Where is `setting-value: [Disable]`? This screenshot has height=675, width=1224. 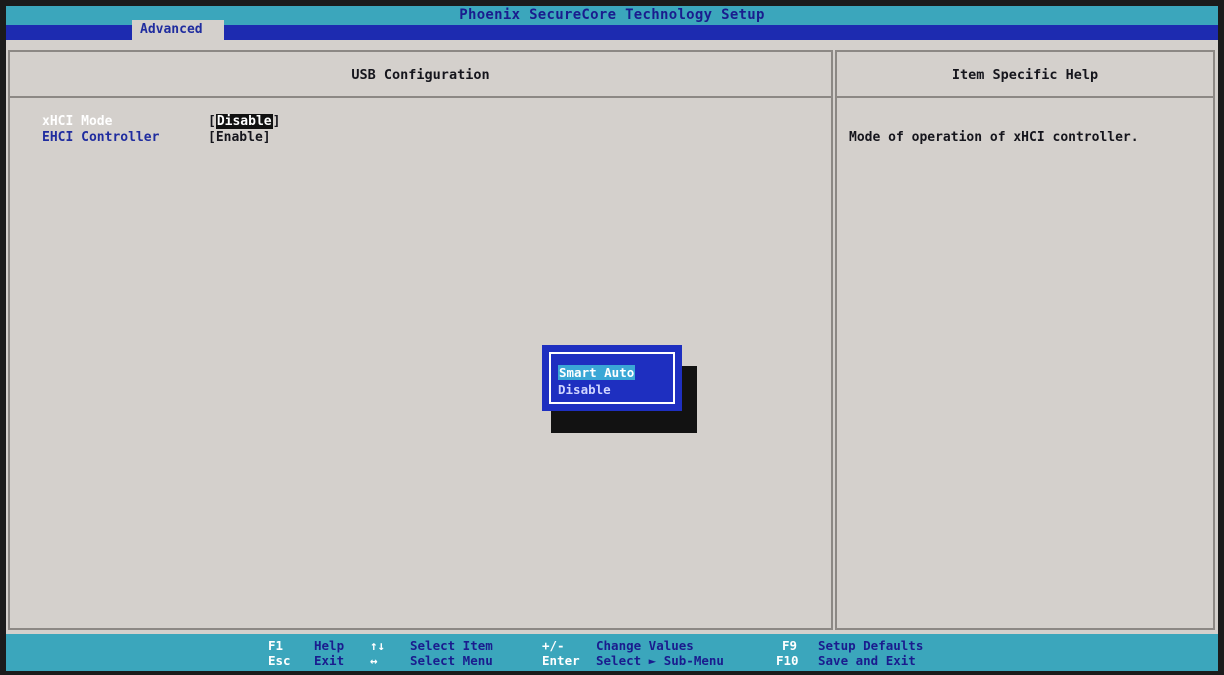
setting-value: [Disable] is located at coordinates (244, 121).